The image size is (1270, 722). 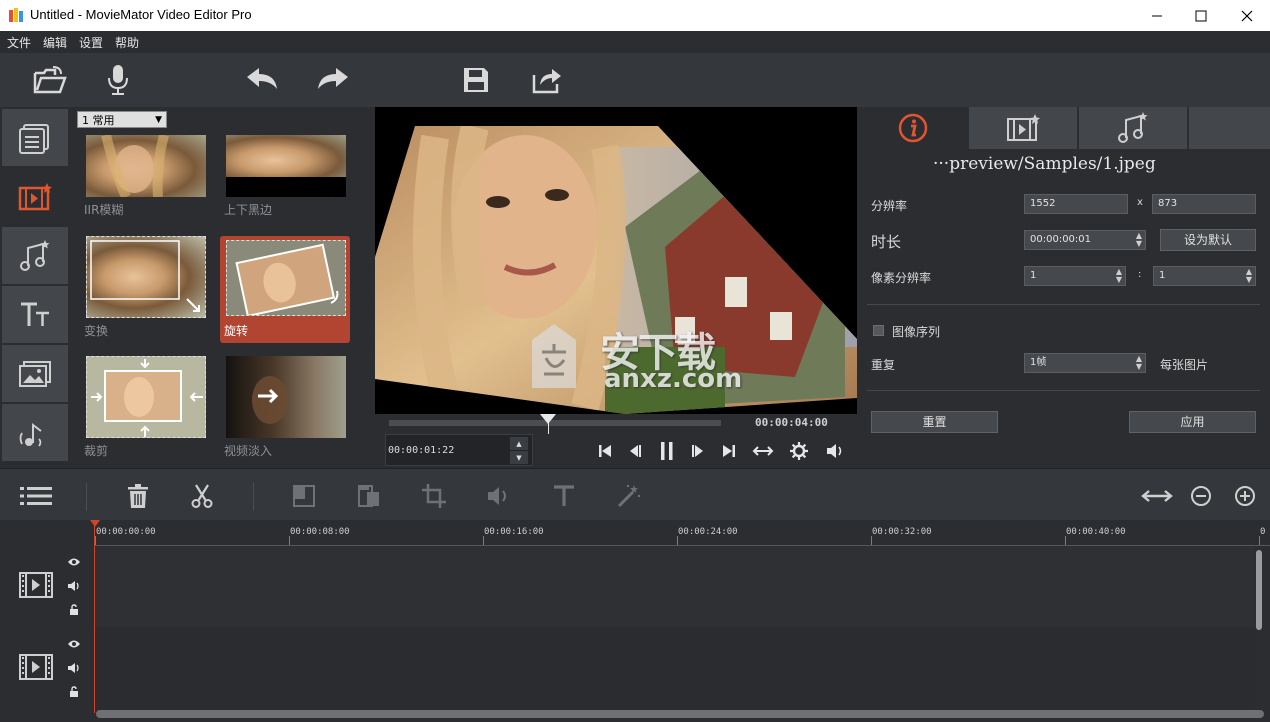 I want to click on open-button, so click(x=50, y=80).